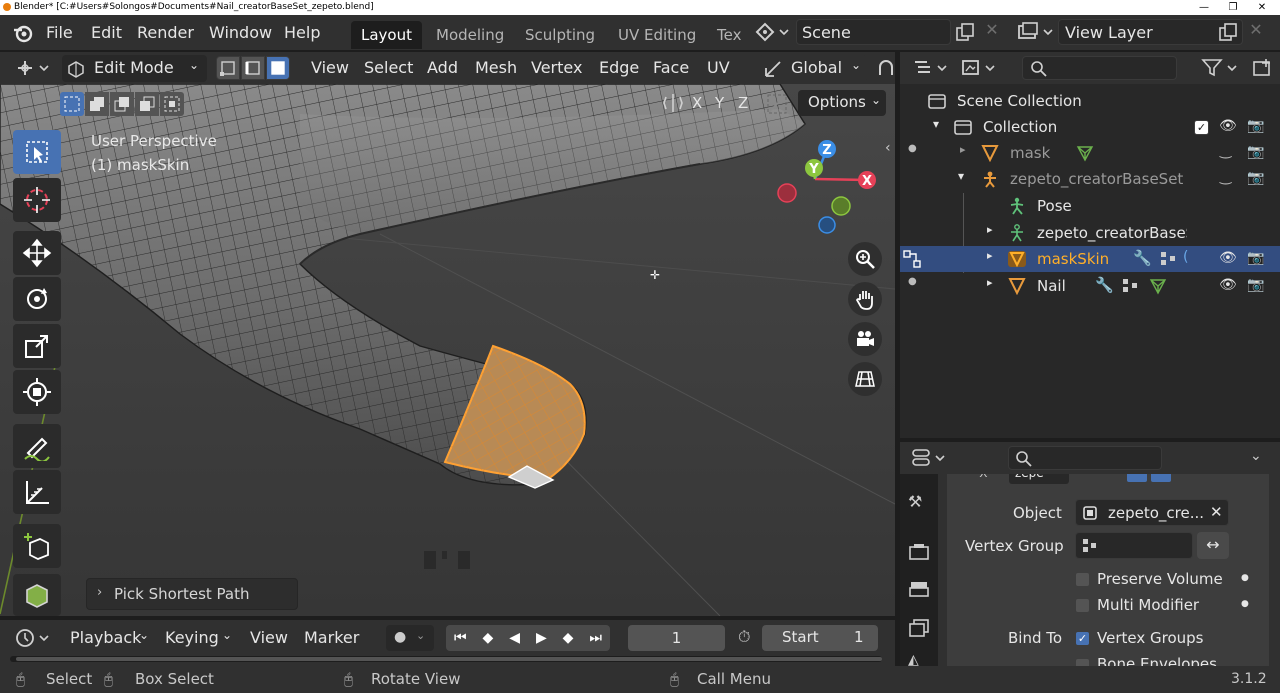 This screenshot has width=1280, height=693. I want to click on outliner-row-pose: Pose, so click(1090, 233).